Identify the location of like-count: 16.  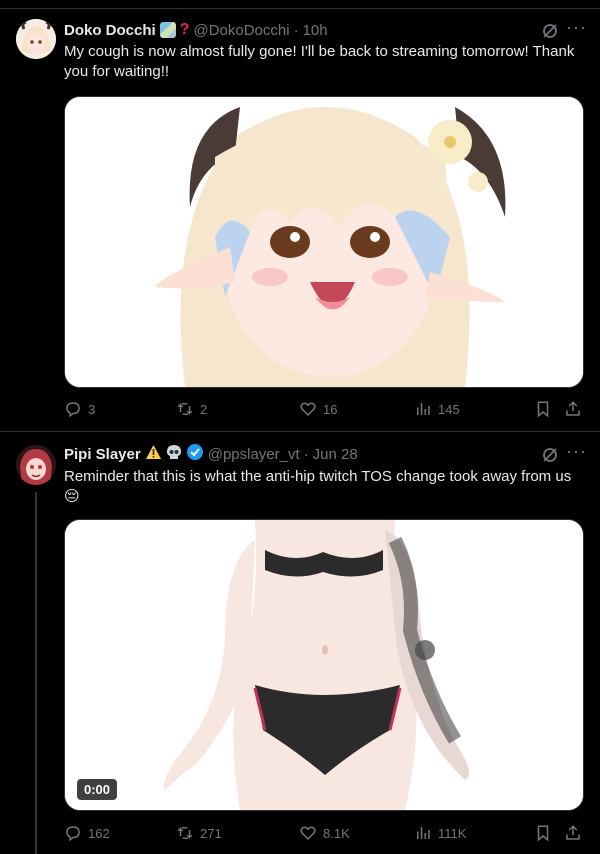
(330, 409).